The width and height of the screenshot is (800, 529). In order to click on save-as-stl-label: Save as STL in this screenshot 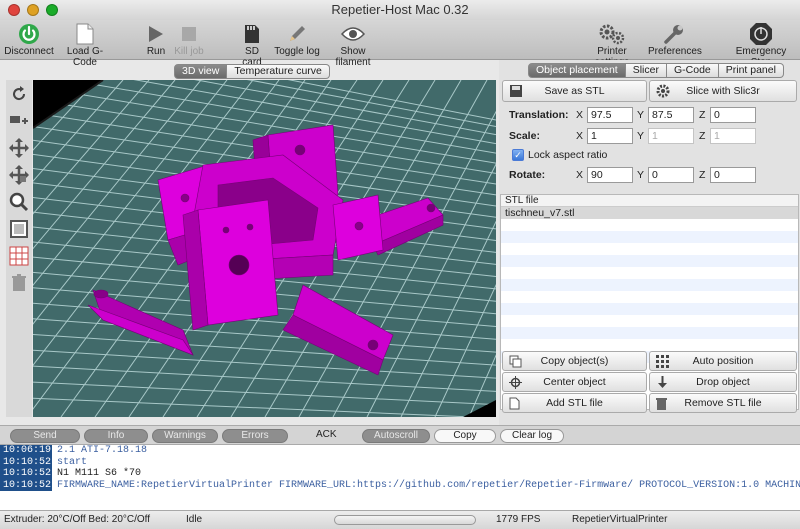, I will do `click(574, 91)`.